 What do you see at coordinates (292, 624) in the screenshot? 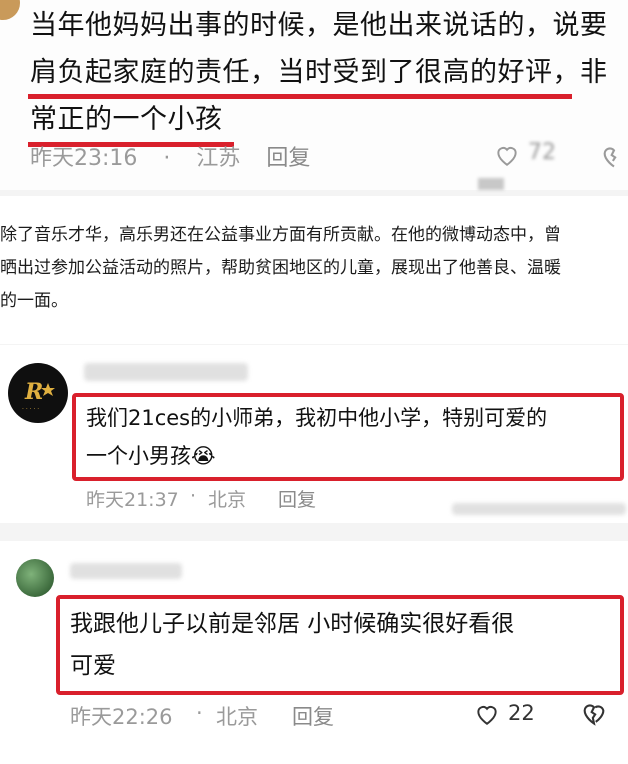
I see `comment-text-line-1: 我跟他儿子以前是邻居 小时候确实很好看很` at bounding box center [292, 624].